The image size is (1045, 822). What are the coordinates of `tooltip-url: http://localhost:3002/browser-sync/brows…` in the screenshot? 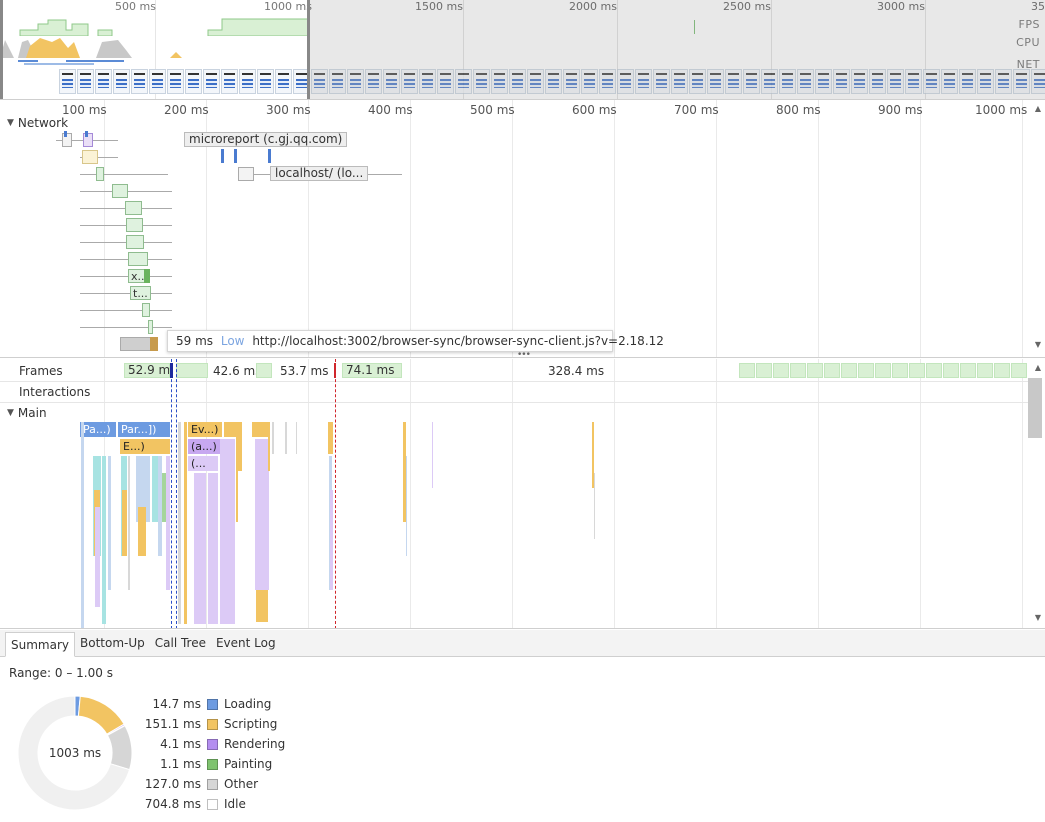 It's located at (458, 341).